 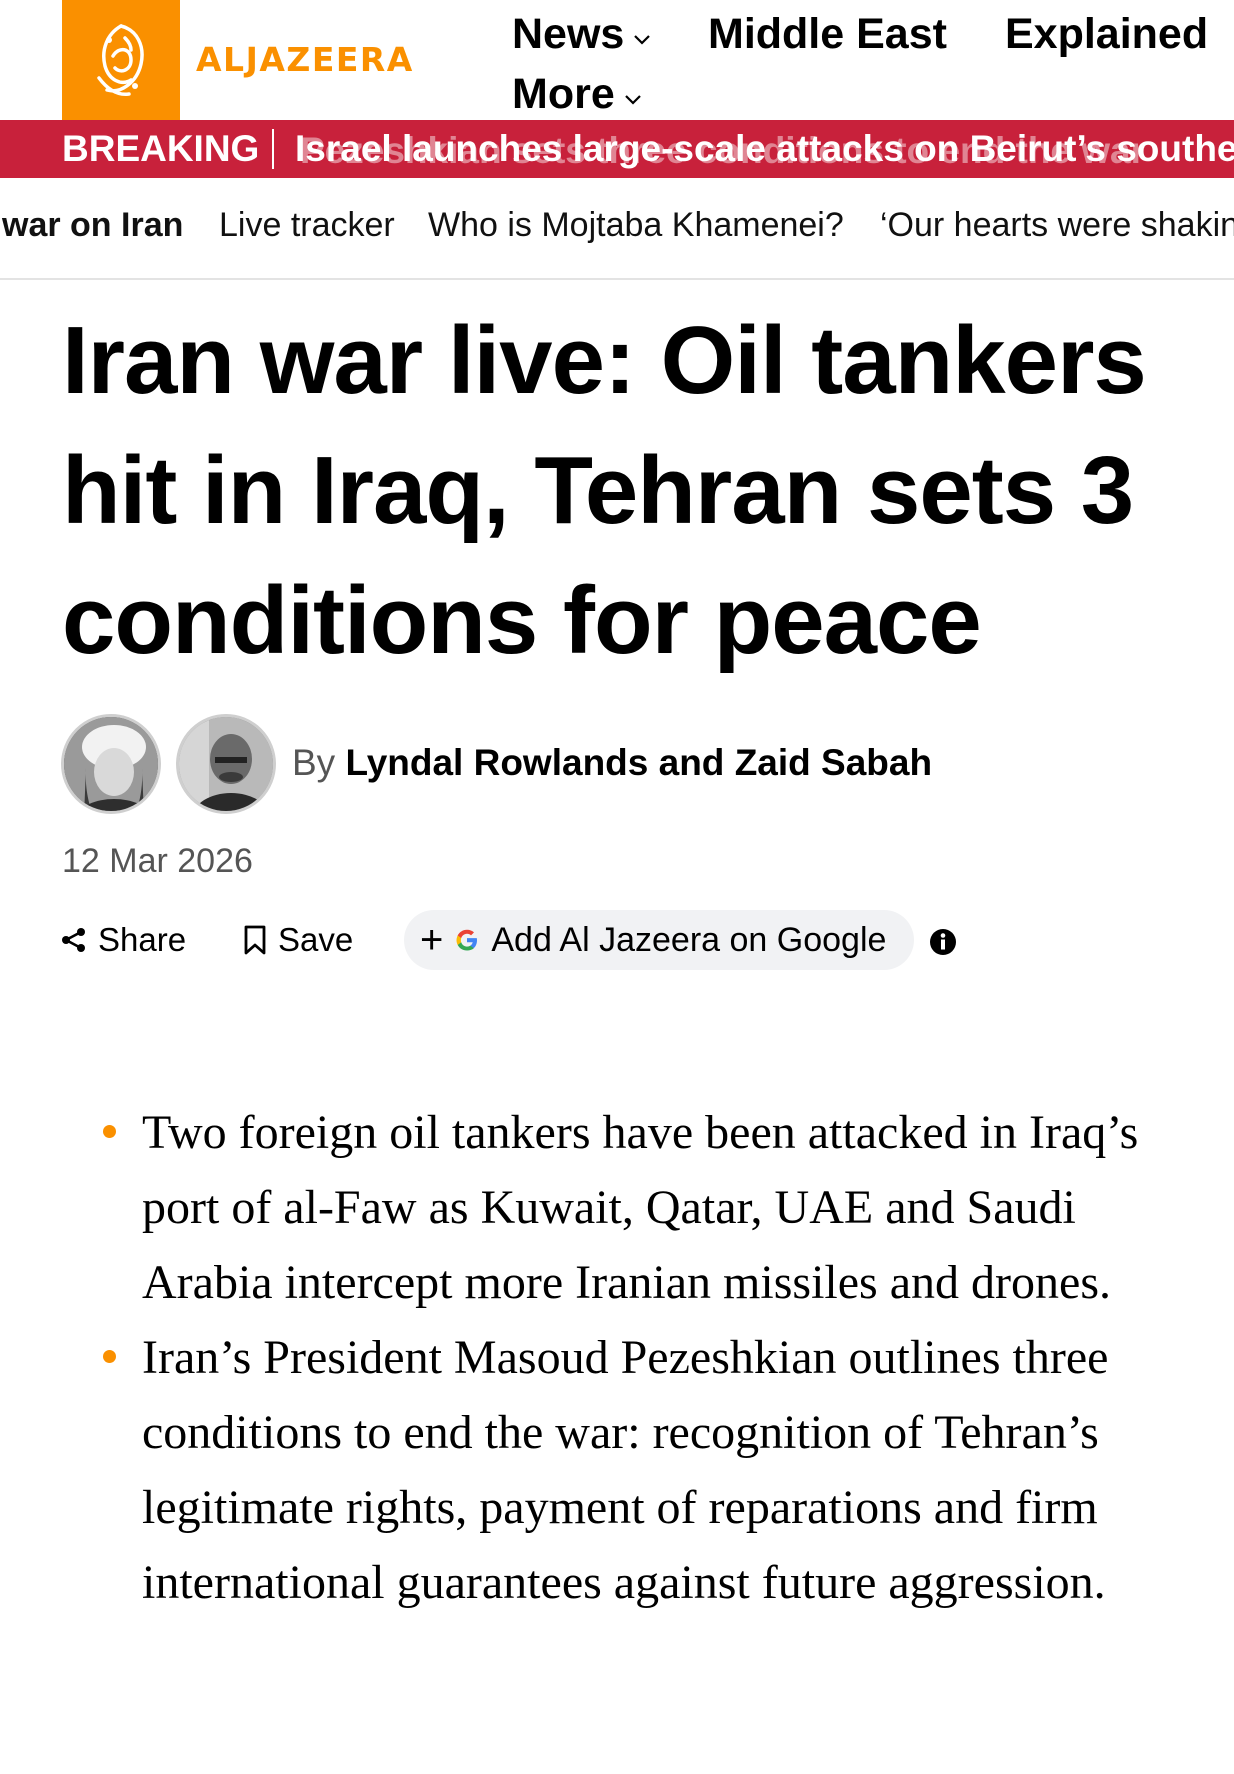 What do you see at coordinates (1057, 225) in the screenshot?
I see `topic-our-hearts: ‘Our hearts were shaking’` at bounding box center [1057, 225].